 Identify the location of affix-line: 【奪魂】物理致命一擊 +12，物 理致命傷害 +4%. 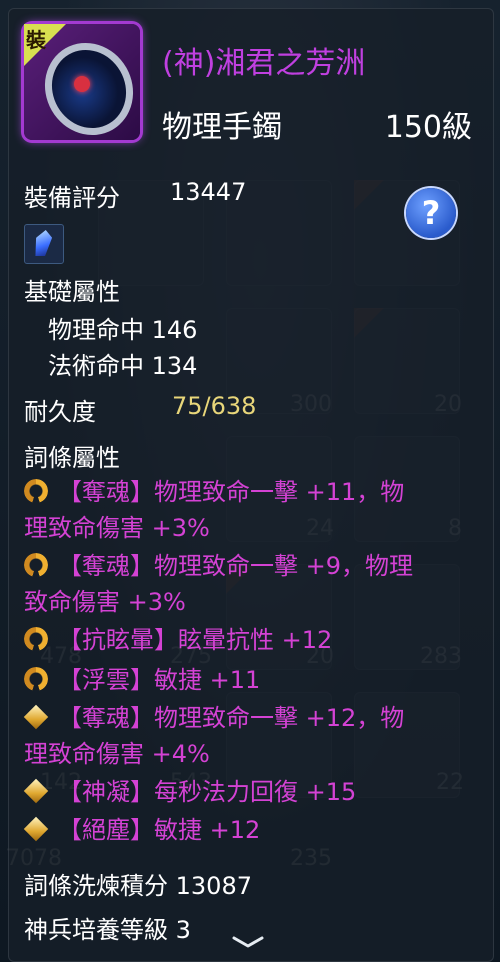
(243, 736).